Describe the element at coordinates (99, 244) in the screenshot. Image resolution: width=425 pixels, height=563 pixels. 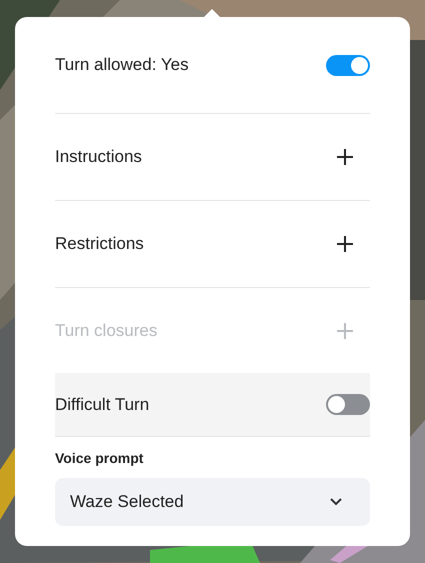
I see `section-label: Restrictions` at that location.